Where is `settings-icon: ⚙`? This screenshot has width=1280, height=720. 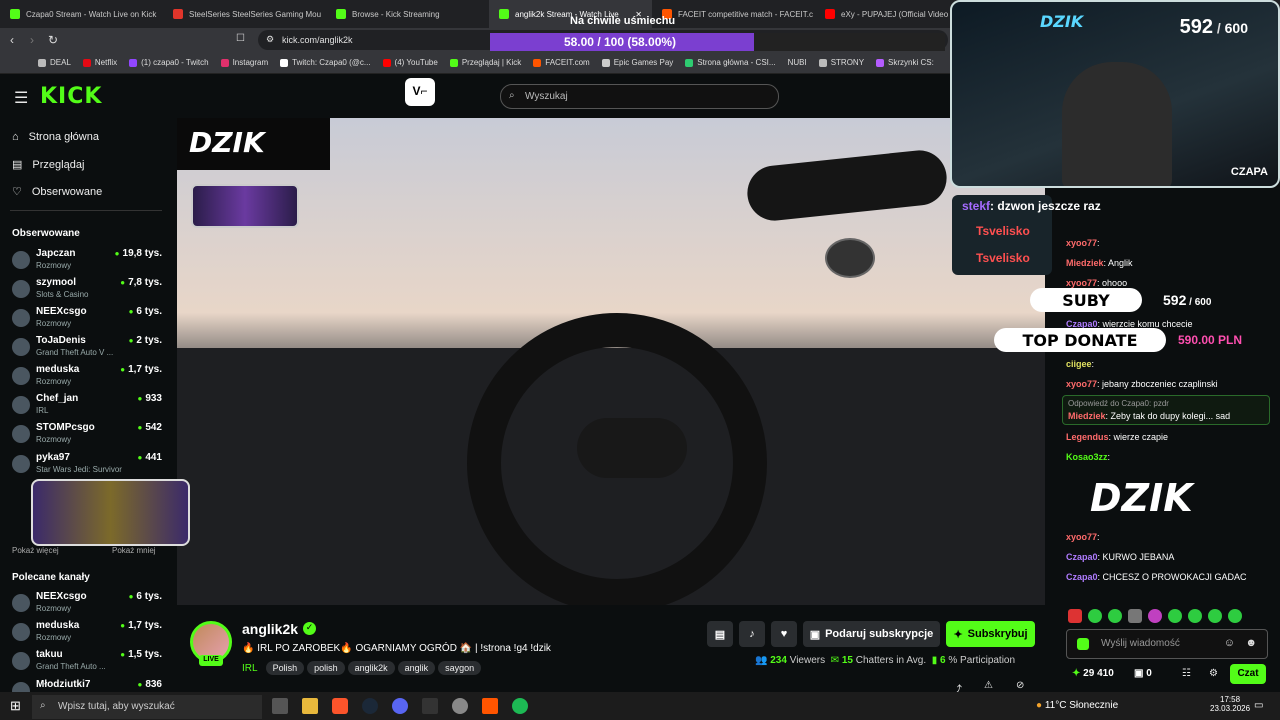
settings-icon: ⚙ is located at coordinates (1213, 673).